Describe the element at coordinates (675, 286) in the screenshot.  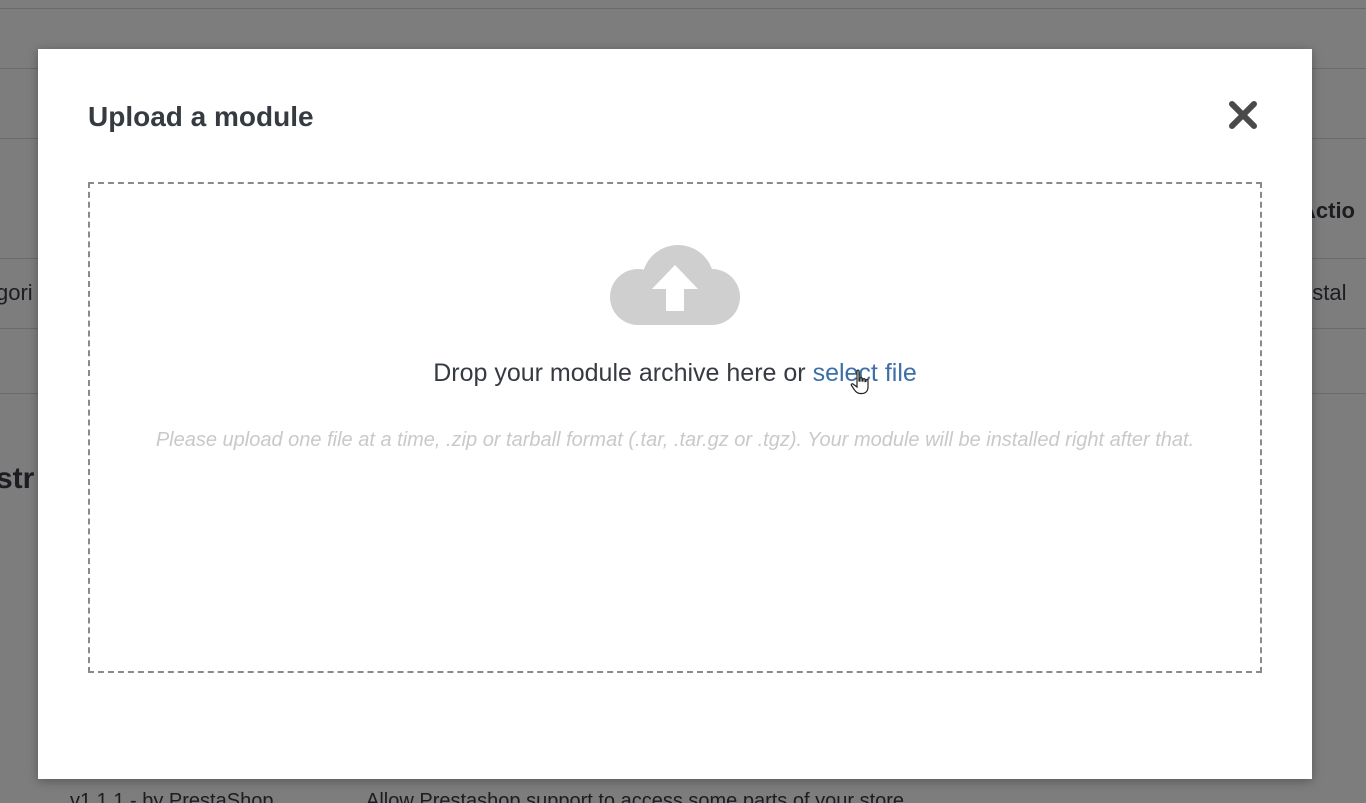
I see `cloud-upload-icon` at that location.